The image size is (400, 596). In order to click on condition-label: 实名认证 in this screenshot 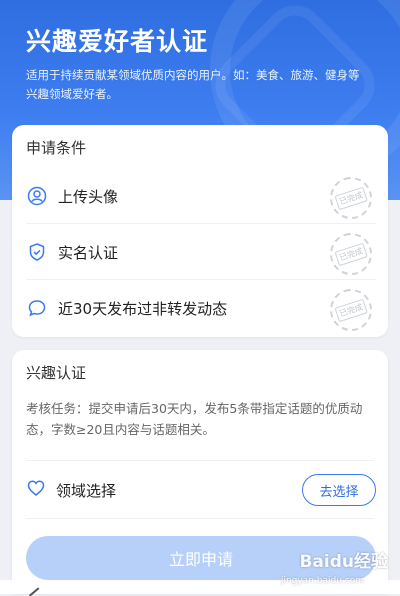, I will do `click(88, 252)`.